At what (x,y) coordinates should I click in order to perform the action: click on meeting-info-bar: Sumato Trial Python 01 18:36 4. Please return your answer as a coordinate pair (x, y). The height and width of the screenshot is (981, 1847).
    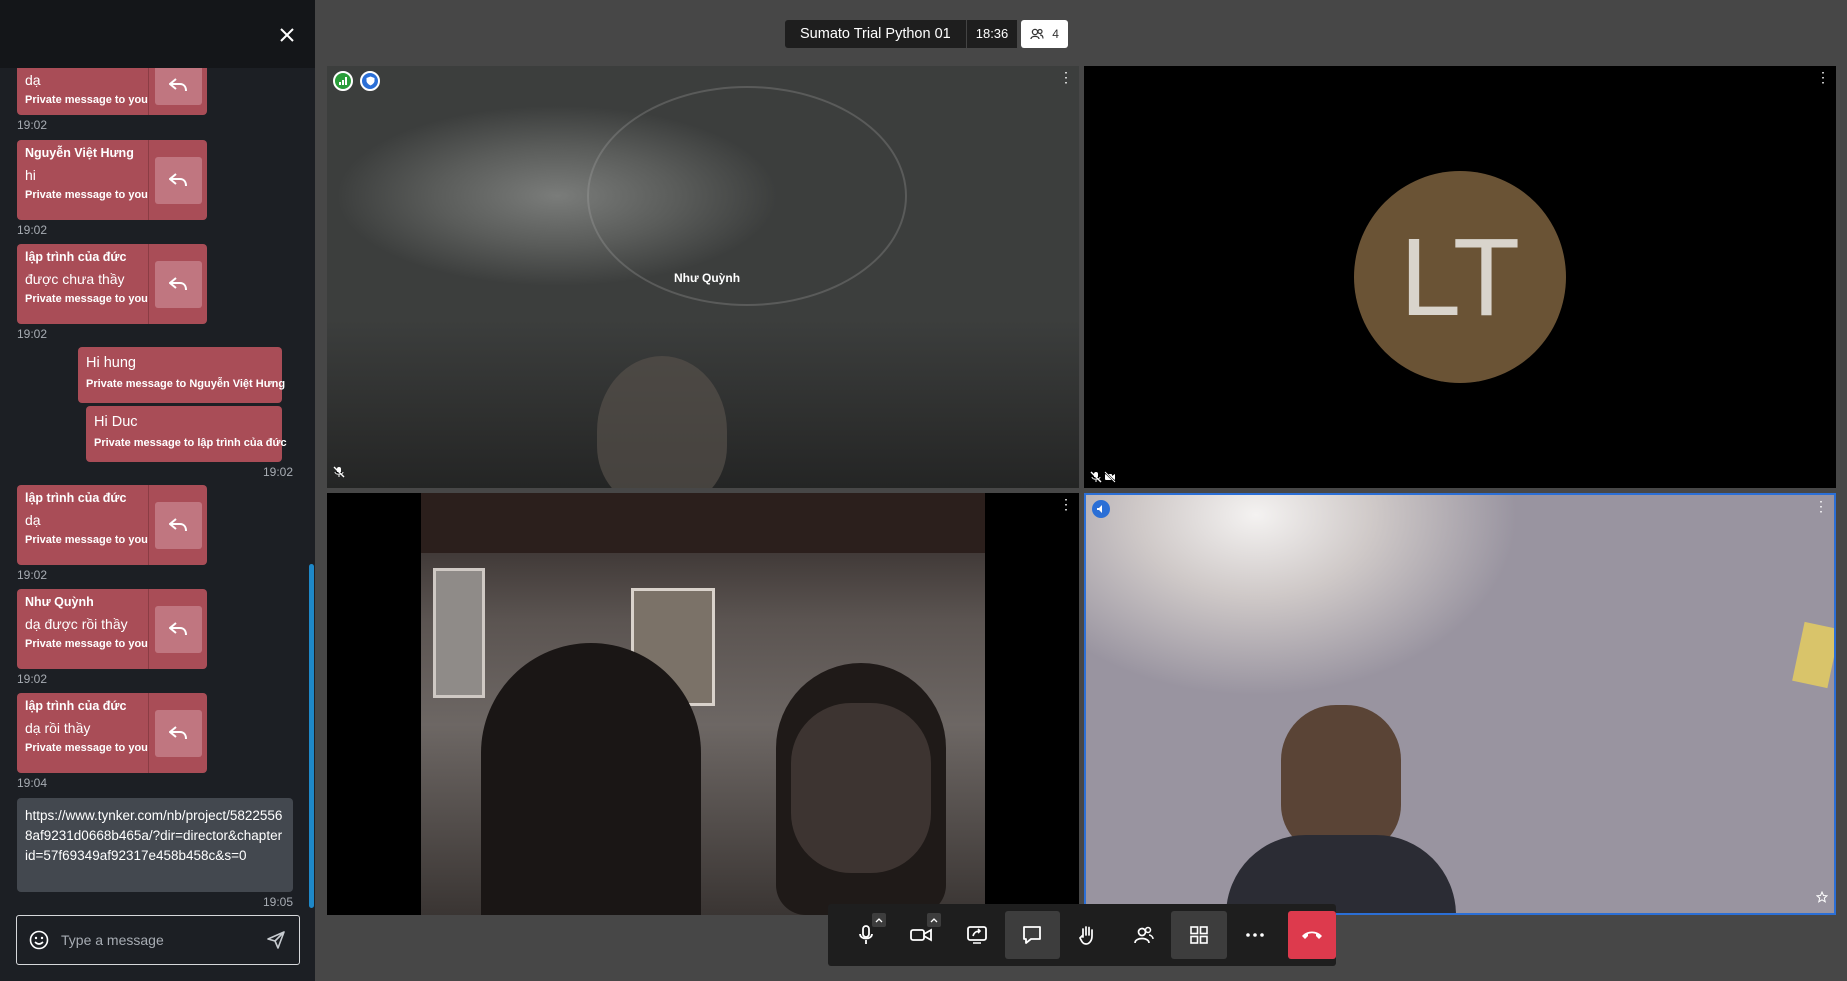
    Looking at the image, I should click on (926, 34).